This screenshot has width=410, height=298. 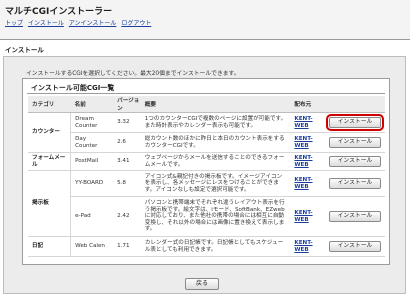 What do you see at coordinates (73, 88) in the screenshot?
I see `card-title: インストール可能CGI一覧` at bounding box center [73, 88].